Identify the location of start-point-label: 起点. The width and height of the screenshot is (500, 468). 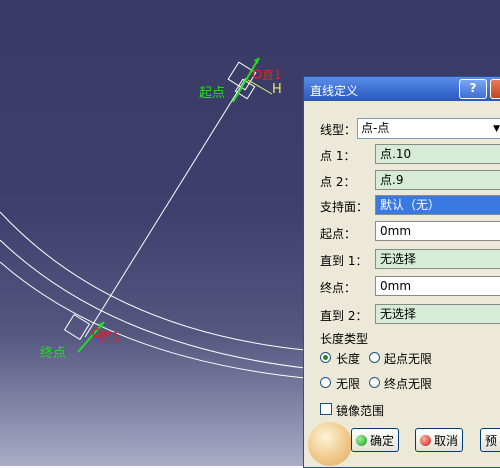
(212, 93).